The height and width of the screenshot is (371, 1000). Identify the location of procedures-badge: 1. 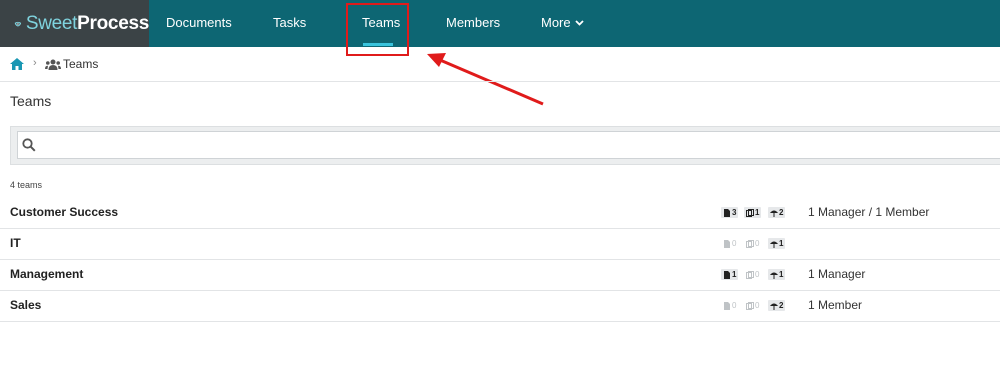
(753, 212).